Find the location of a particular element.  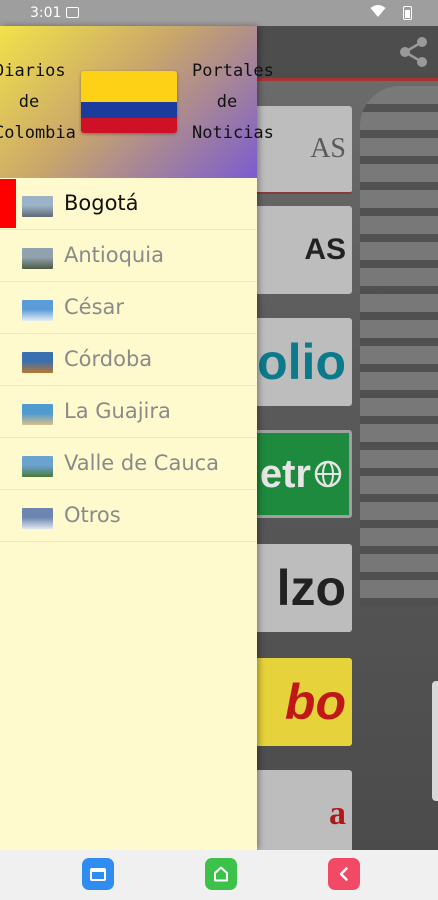

menu-item-label: Bogotá is located at coordinates (101, 203).